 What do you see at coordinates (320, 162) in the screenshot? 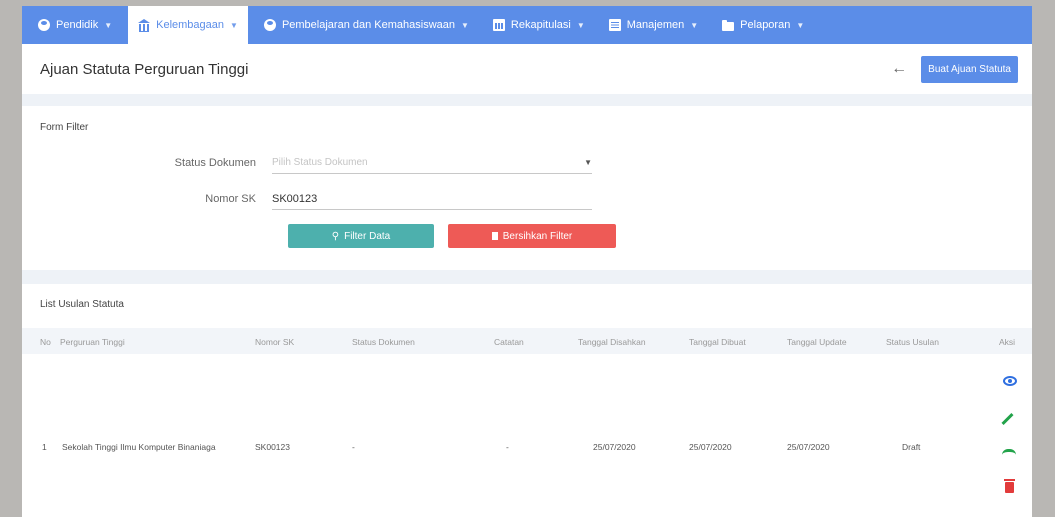
I see `status-placeholder: Pilih Status Dokumen` at bounding box center [320, 162].